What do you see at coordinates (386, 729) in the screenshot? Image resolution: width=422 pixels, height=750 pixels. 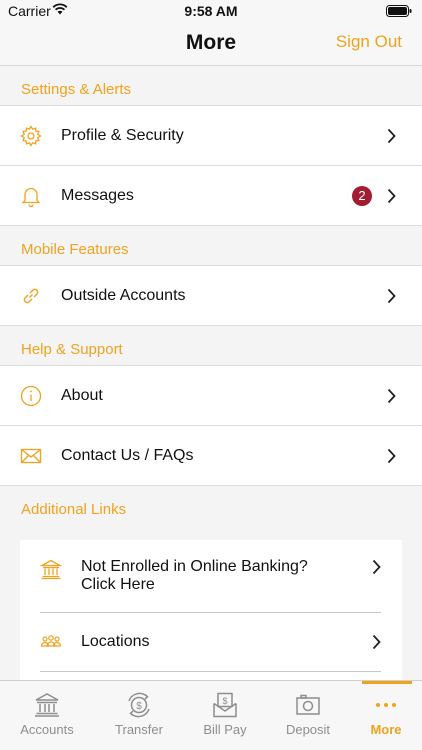 I see `tab-more-label: More` at bounding box center [386, 729].